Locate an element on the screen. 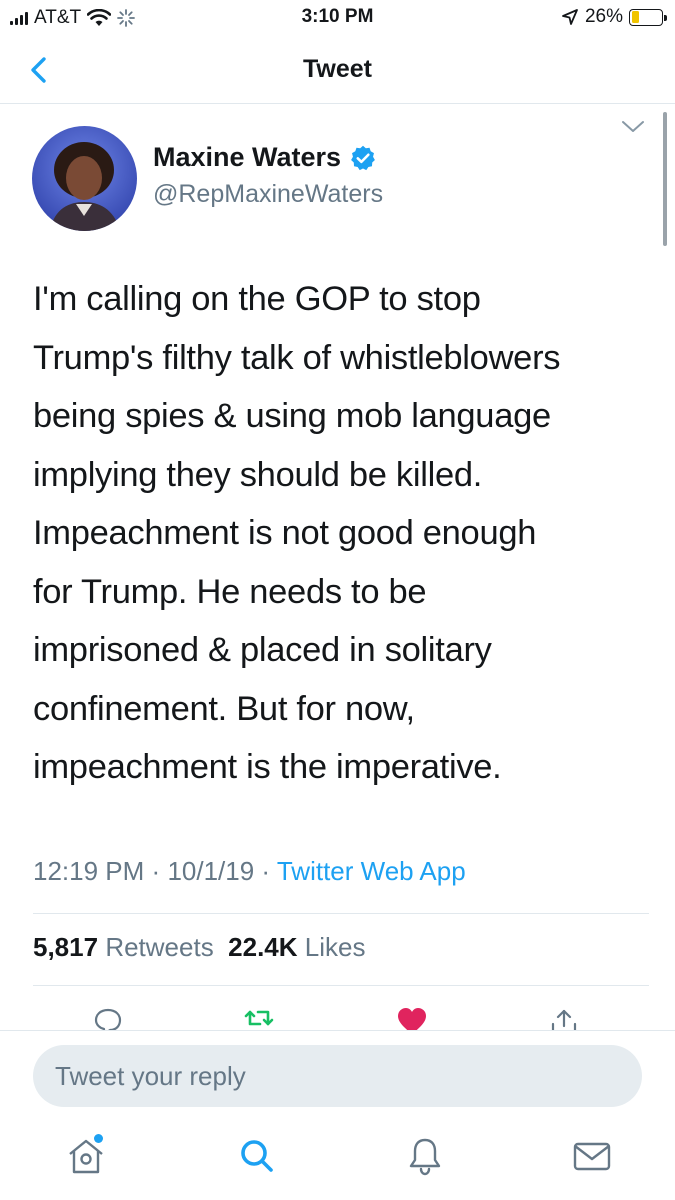 This screenshot has width=675, height=1200. retweet-icon is located at coordinates (259, 1018).